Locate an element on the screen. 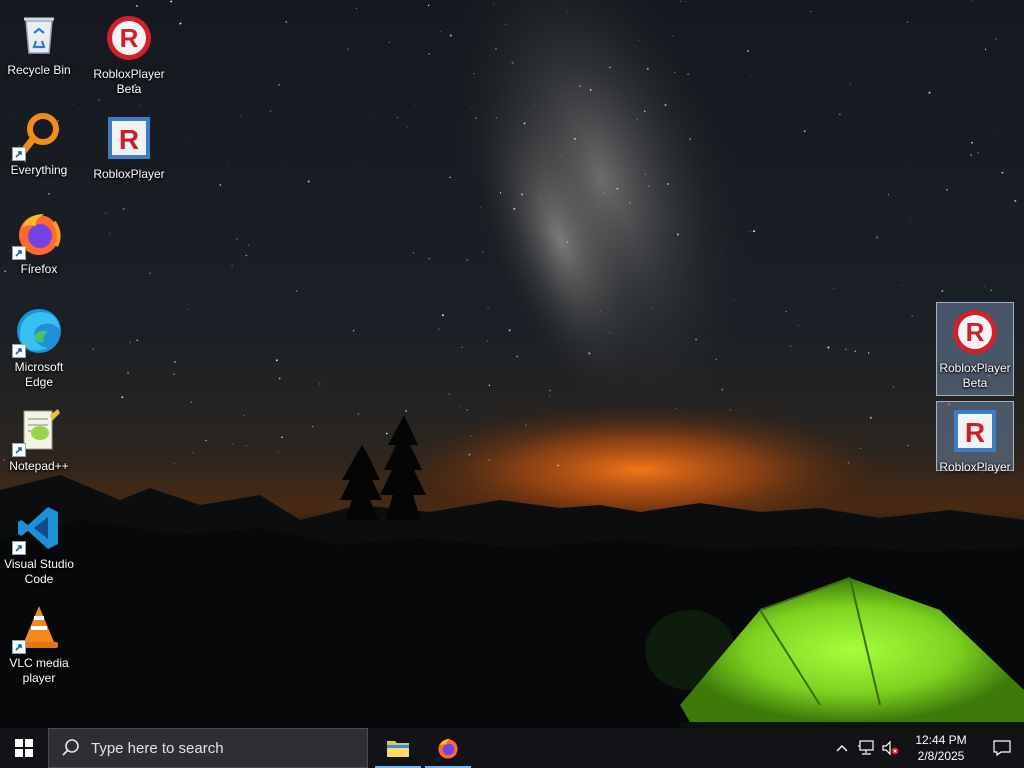  clock-time: 12:44 PM is located at coordinates (941, 740).